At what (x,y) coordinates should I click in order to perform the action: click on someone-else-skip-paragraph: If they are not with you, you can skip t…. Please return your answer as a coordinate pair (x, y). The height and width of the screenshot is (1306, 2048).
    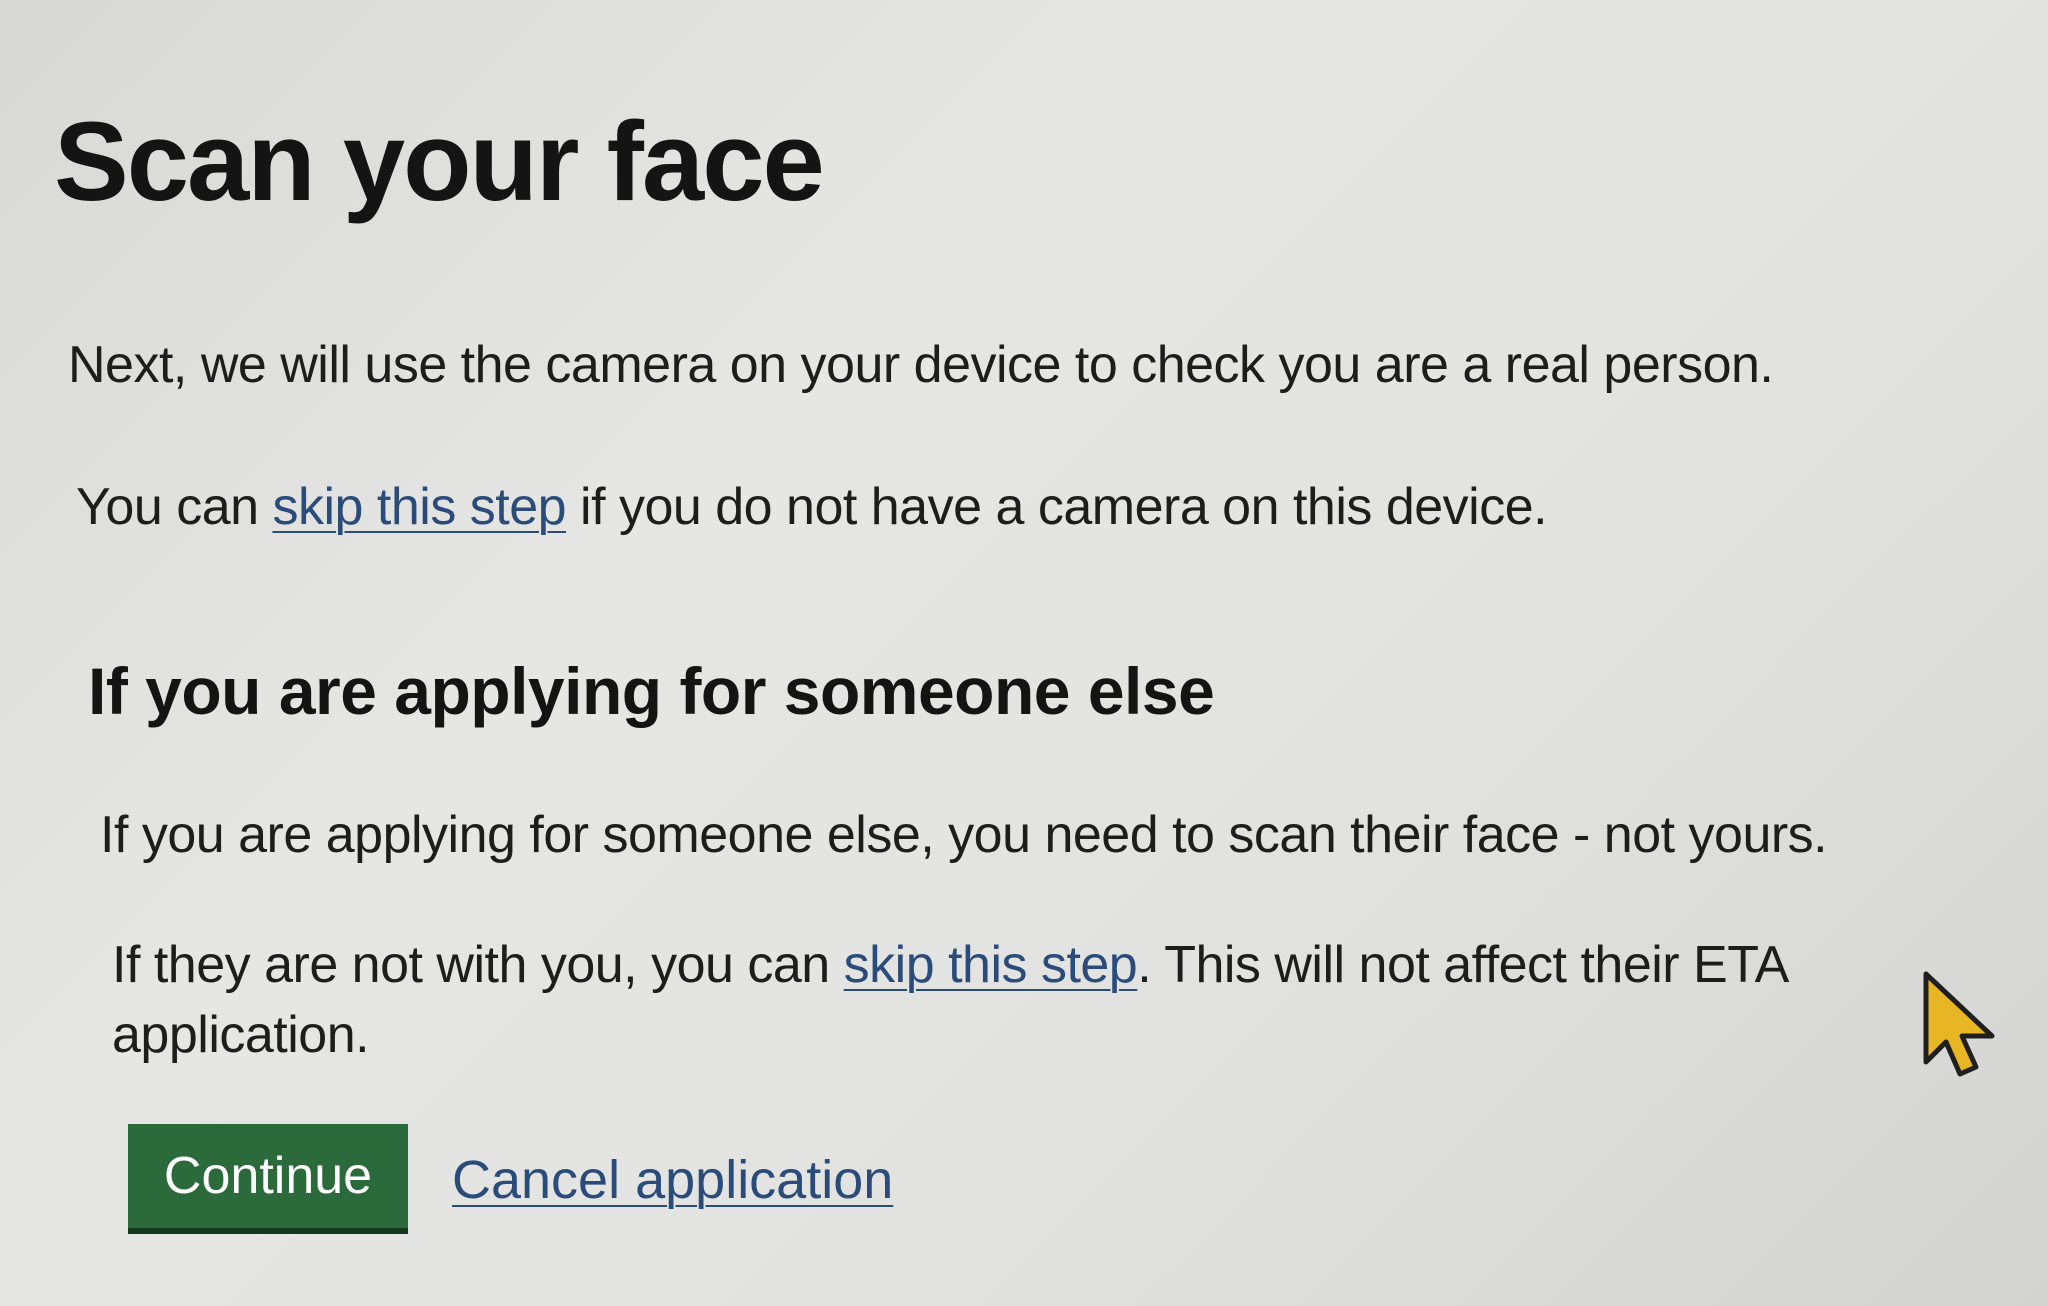
    Looking at the image, I should click on (1002, 1000).